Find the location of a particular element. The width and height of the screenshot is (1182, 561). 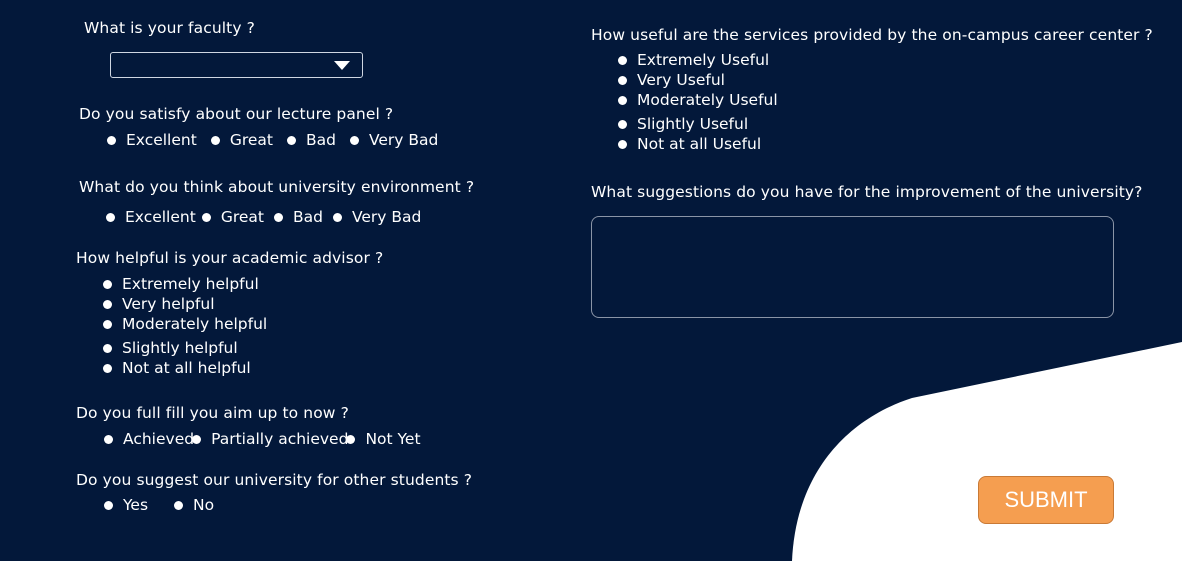

radio-option: Achieved is located at coordinates (149, 439).